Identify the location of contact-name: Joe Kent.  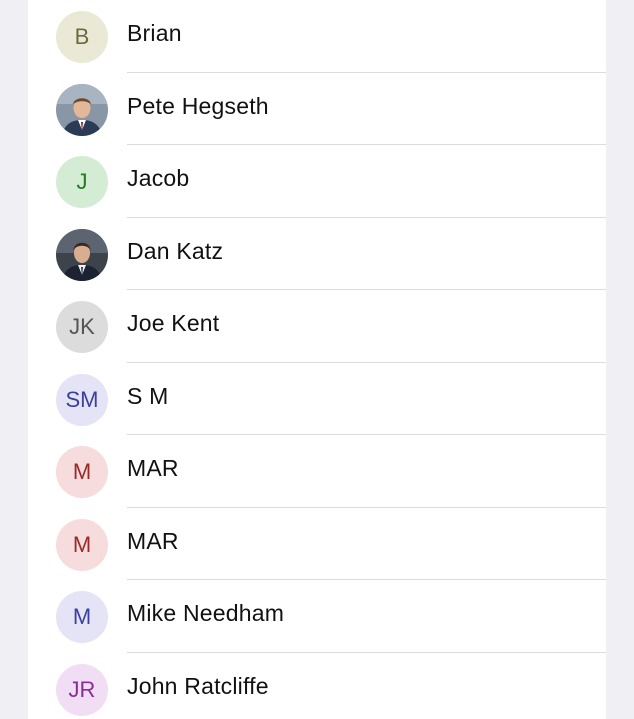
(173, 323).